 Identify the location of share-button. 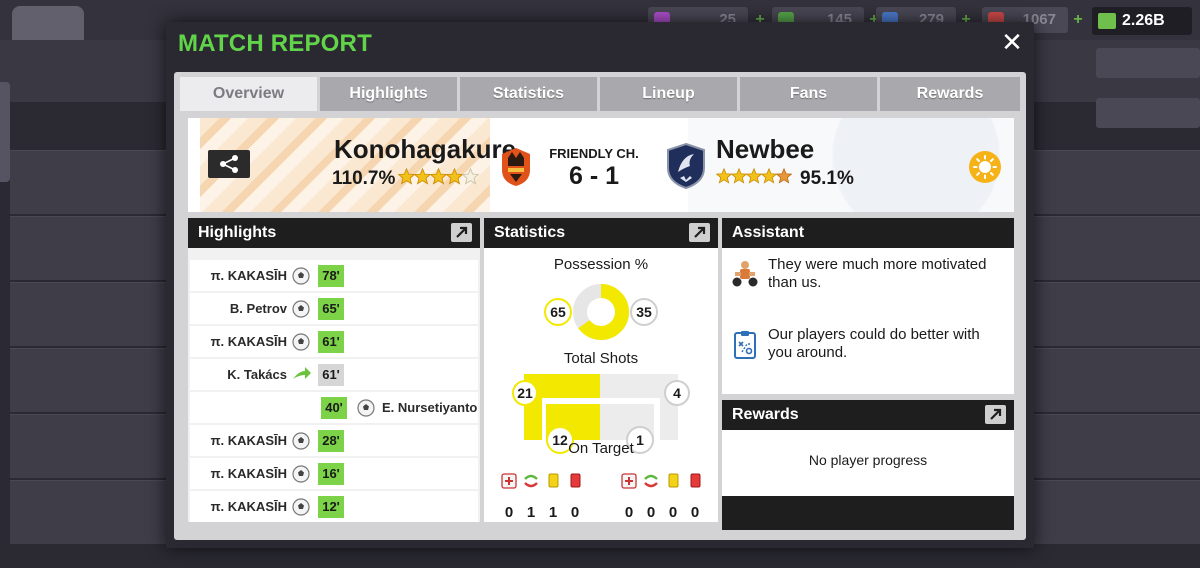
(229, 164).